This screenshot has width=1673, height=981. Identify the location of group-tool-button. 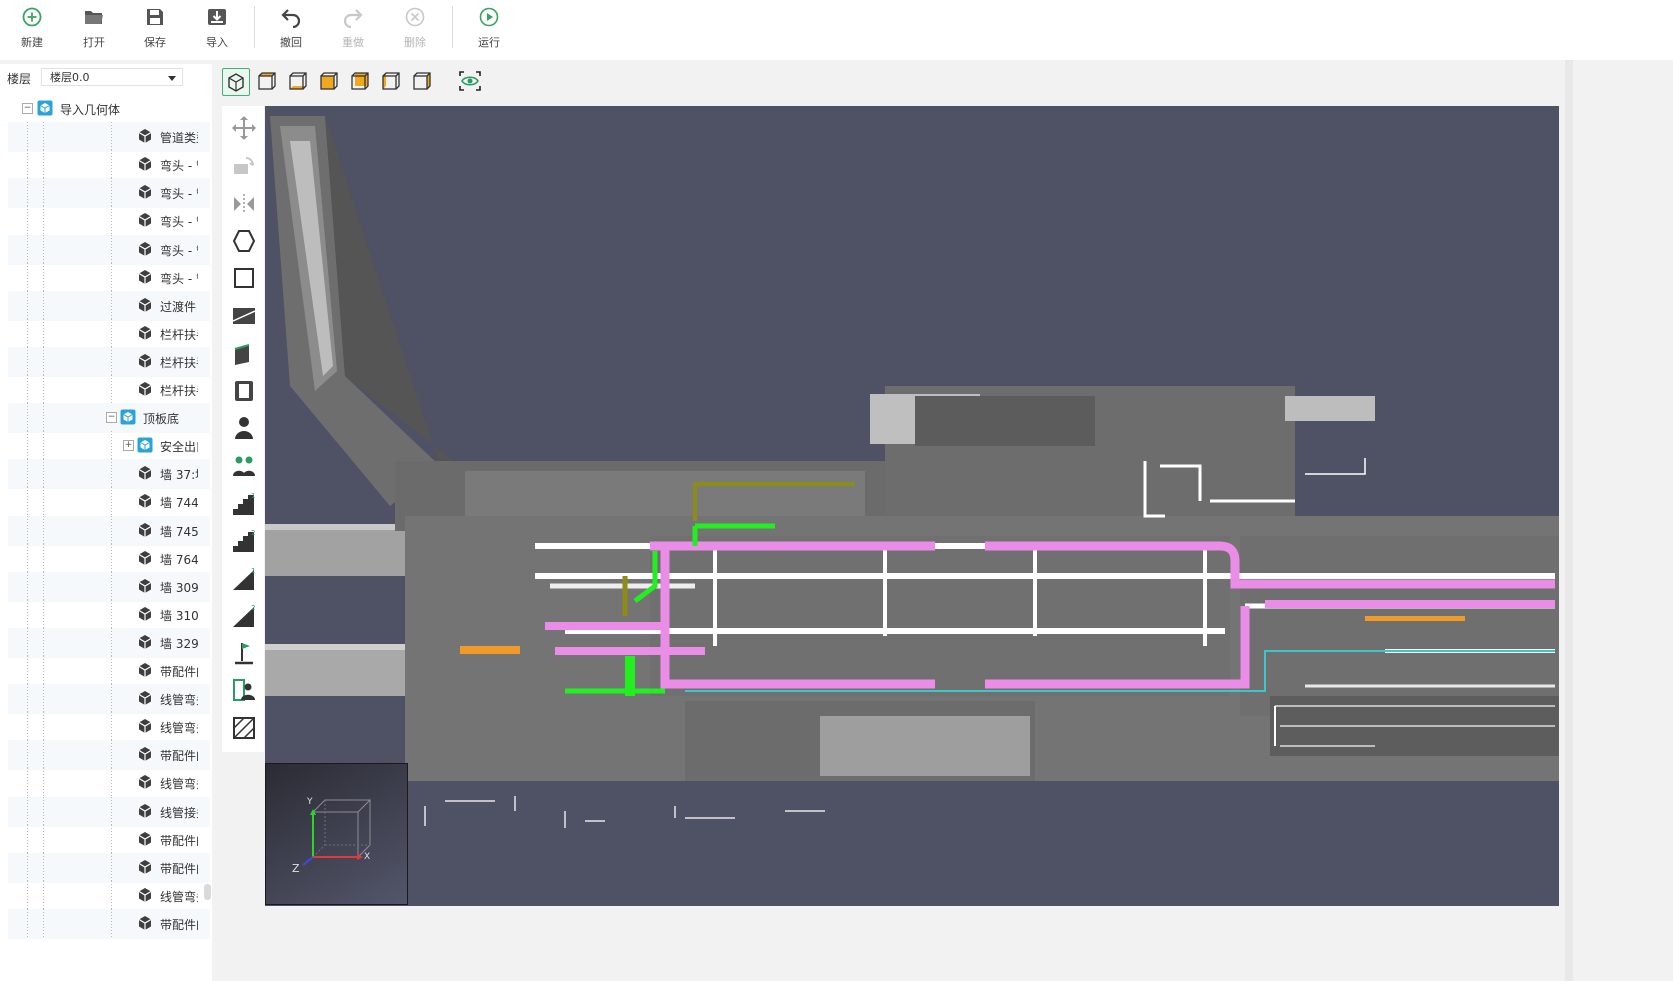
(244, 466).